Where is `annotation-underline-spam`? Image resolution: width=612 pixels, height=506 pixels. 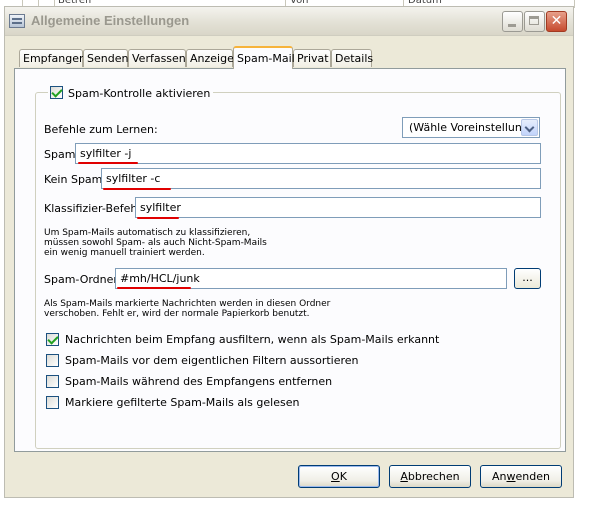
annotation-underline-spam is located at coordinates (108, 163).